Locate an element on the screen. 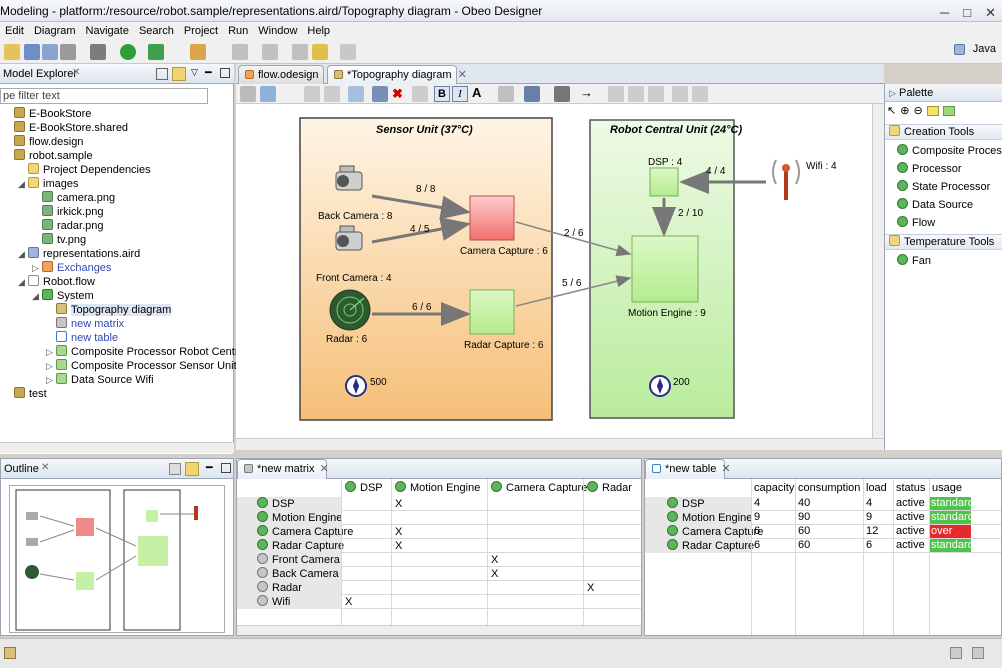 The height and width of the screenshot is (668, 1002). tree-item: Topography diagram is located at coordinates (109, 310).